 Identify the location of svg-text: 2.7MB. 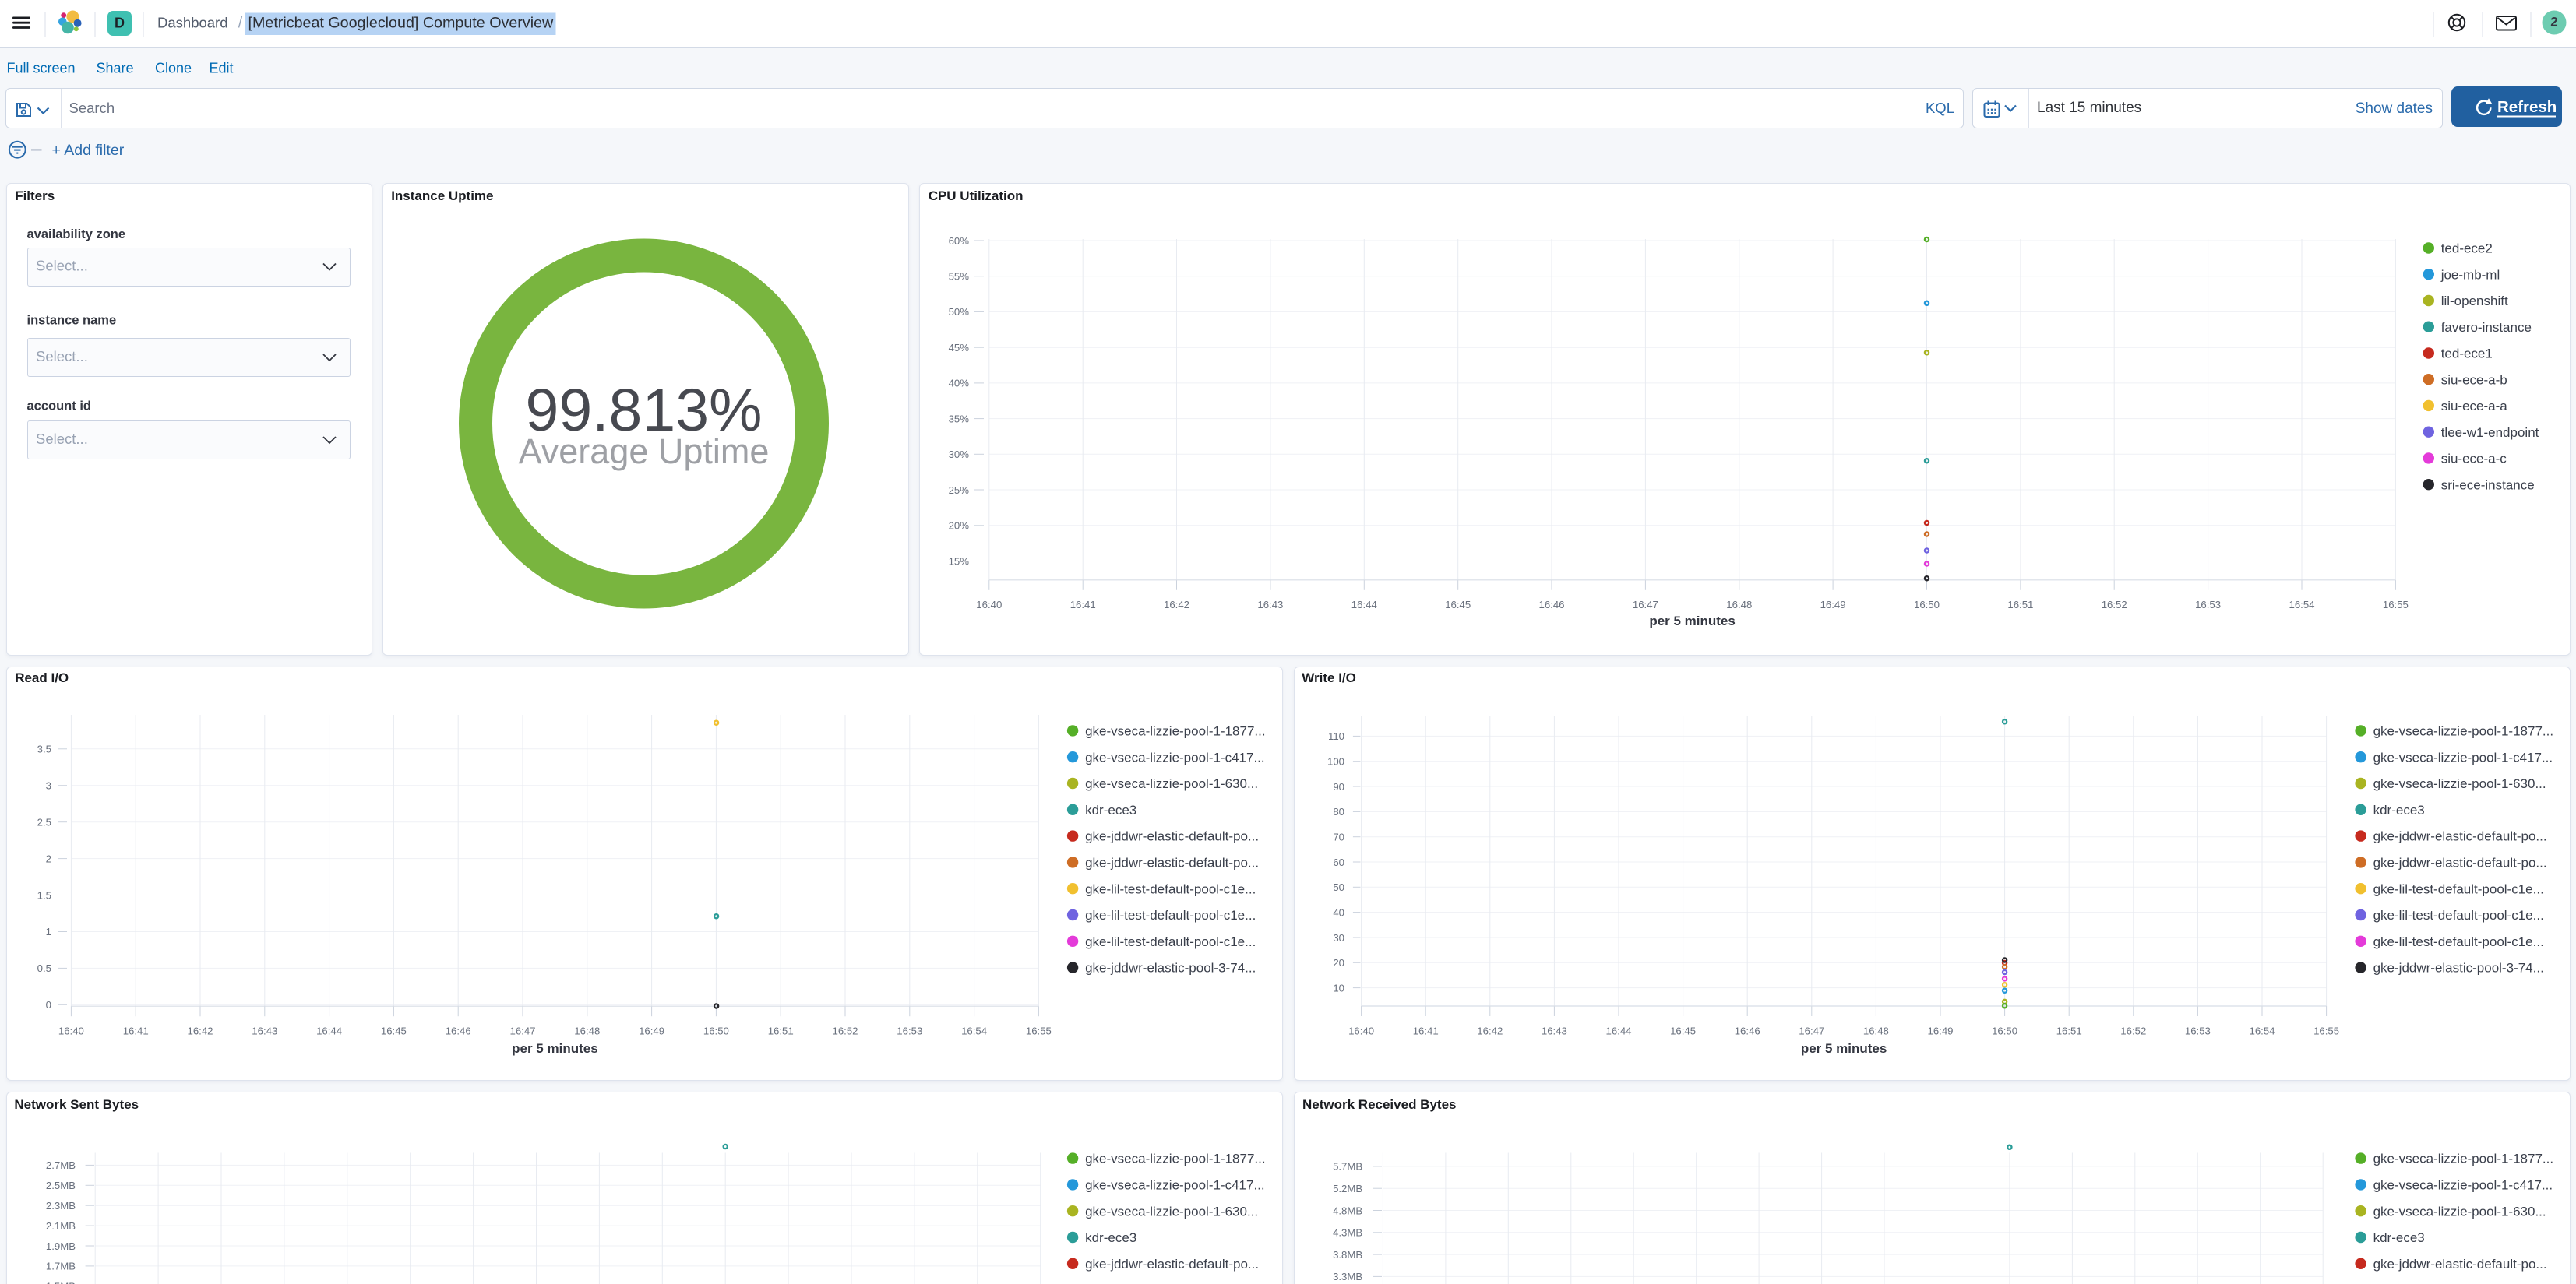
(61, 1165).